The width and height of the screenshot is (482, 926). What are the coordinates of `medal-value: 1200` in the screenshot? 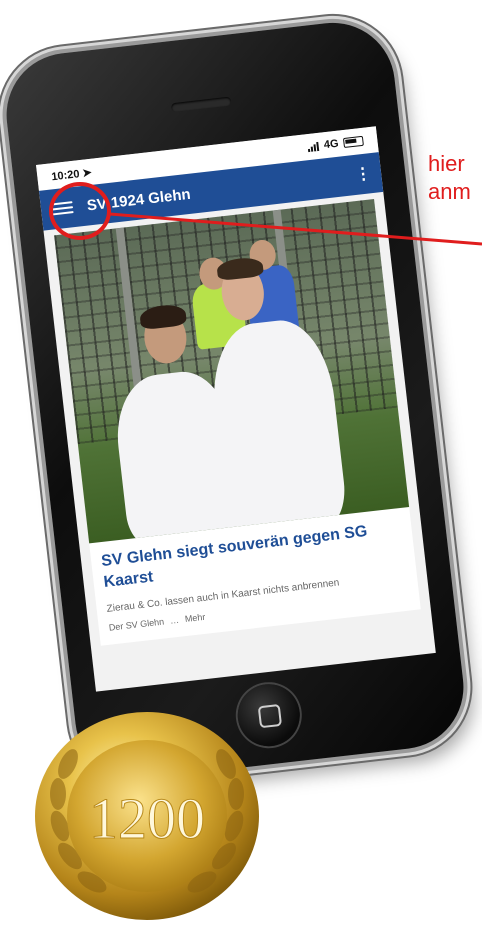 It's located at (147, 818).